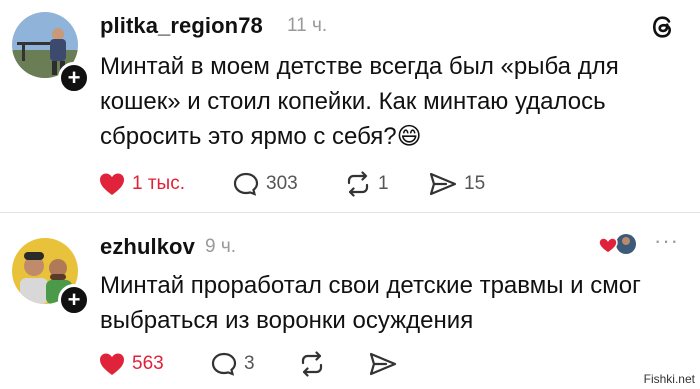  I want to click on like-button: 1 тыс., so click(141, 184).